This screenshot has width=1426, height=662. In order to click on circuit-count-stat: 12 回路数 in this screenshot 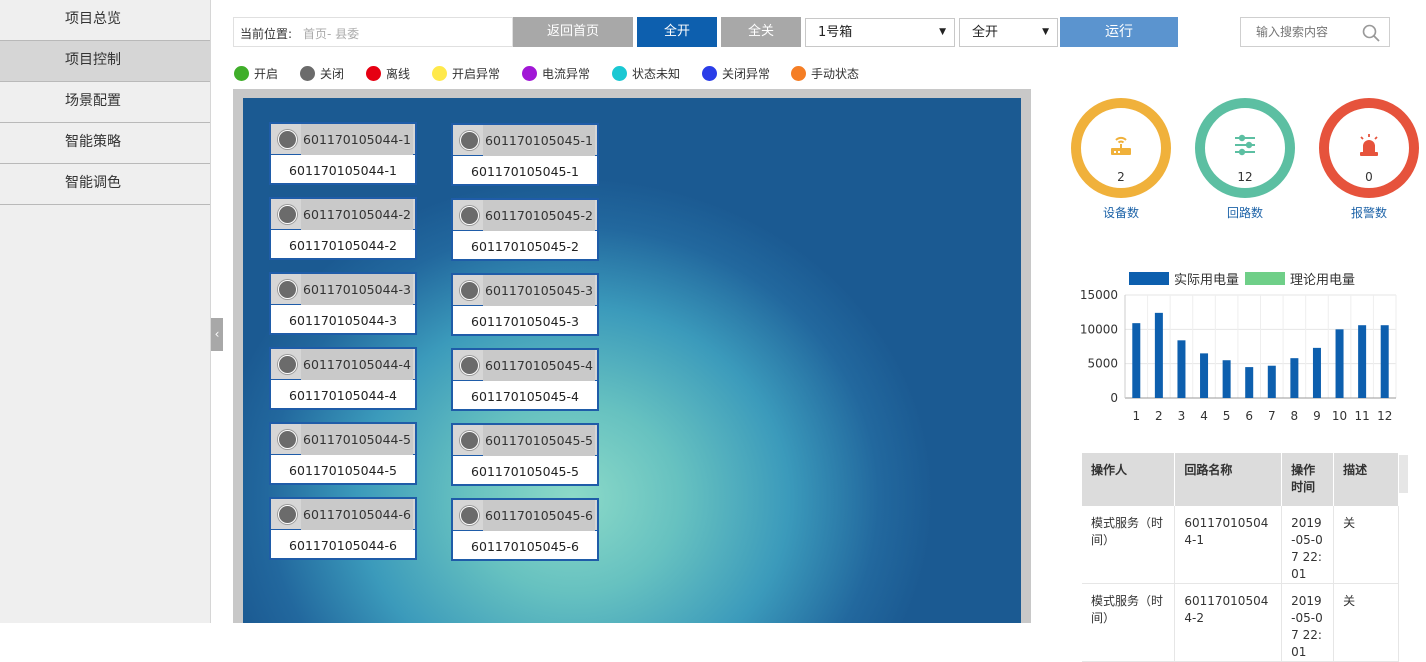, I will do `click(1245, 159)`.